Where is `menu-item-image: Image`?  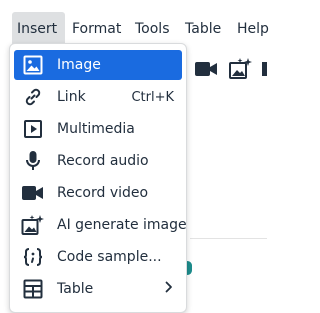 menu-item-image: Image is located at coordinates (98, 65).